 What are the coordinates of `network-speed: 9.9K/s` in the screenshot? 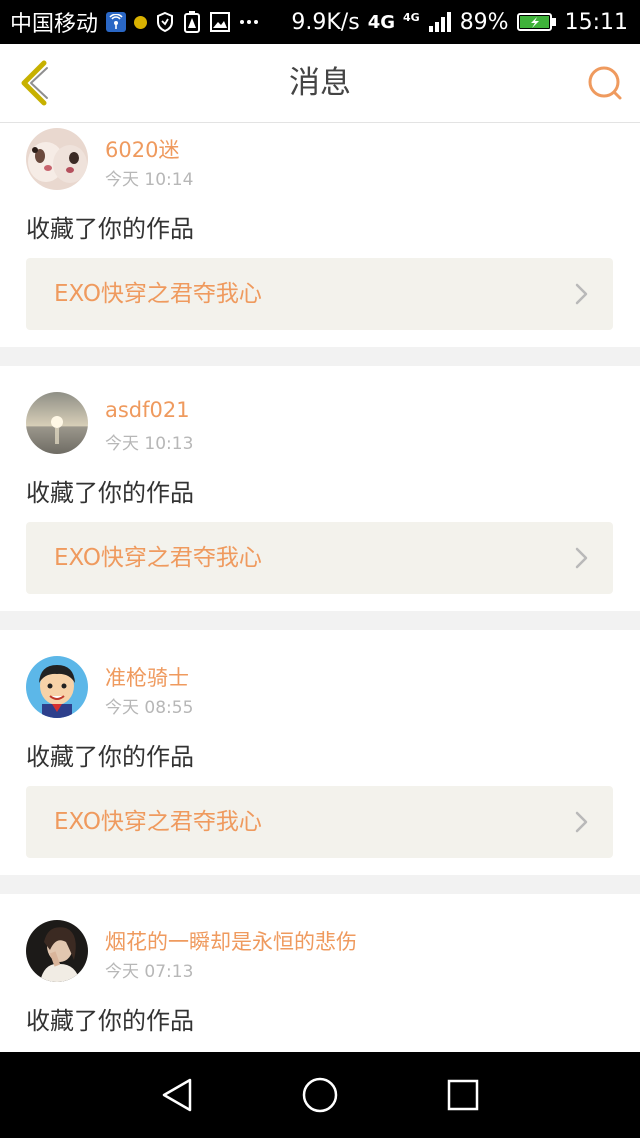 It's located at (325, 22).